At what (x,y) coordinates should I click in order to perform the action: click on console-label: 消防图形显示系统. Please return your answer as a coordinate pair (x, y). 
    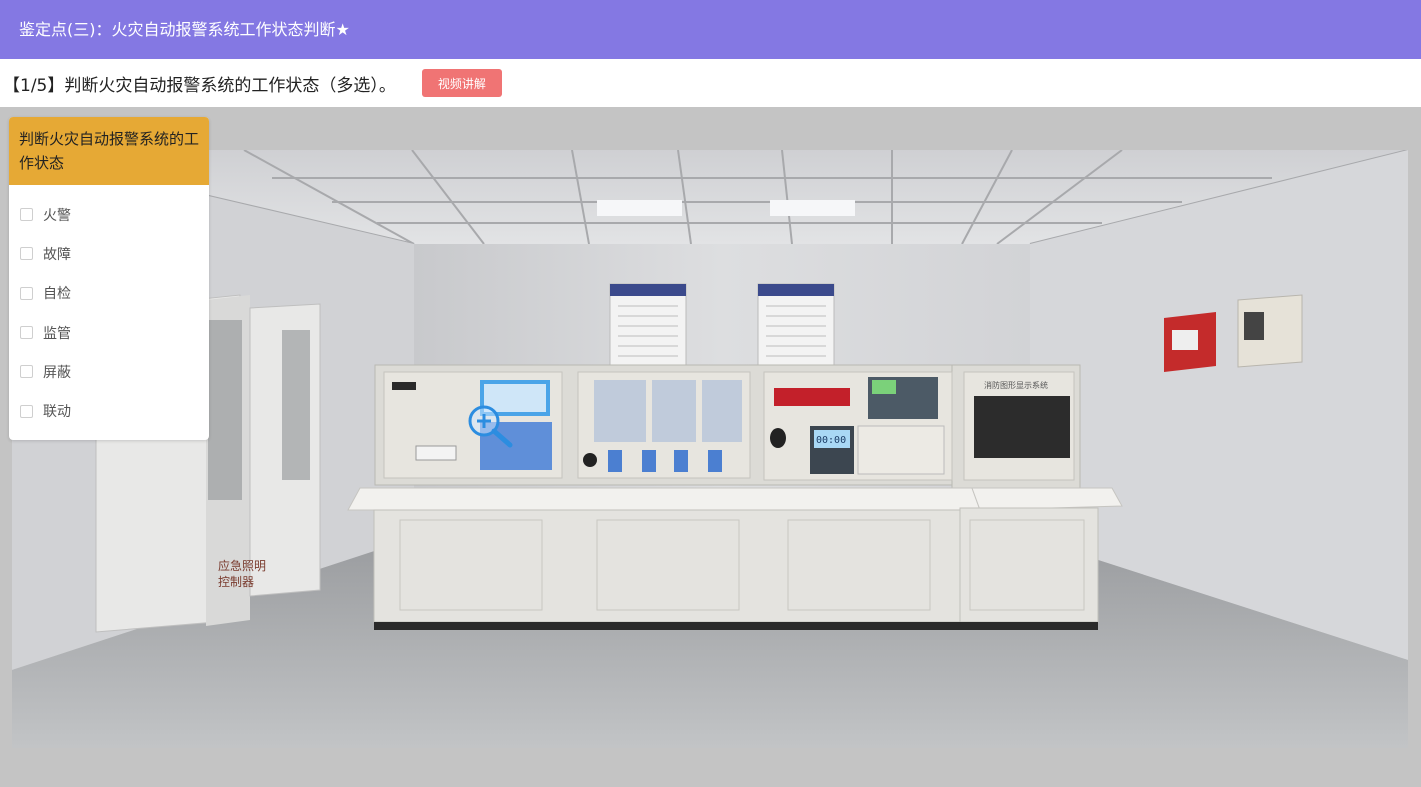
    Looking at the image, I should click on (1016, 385).